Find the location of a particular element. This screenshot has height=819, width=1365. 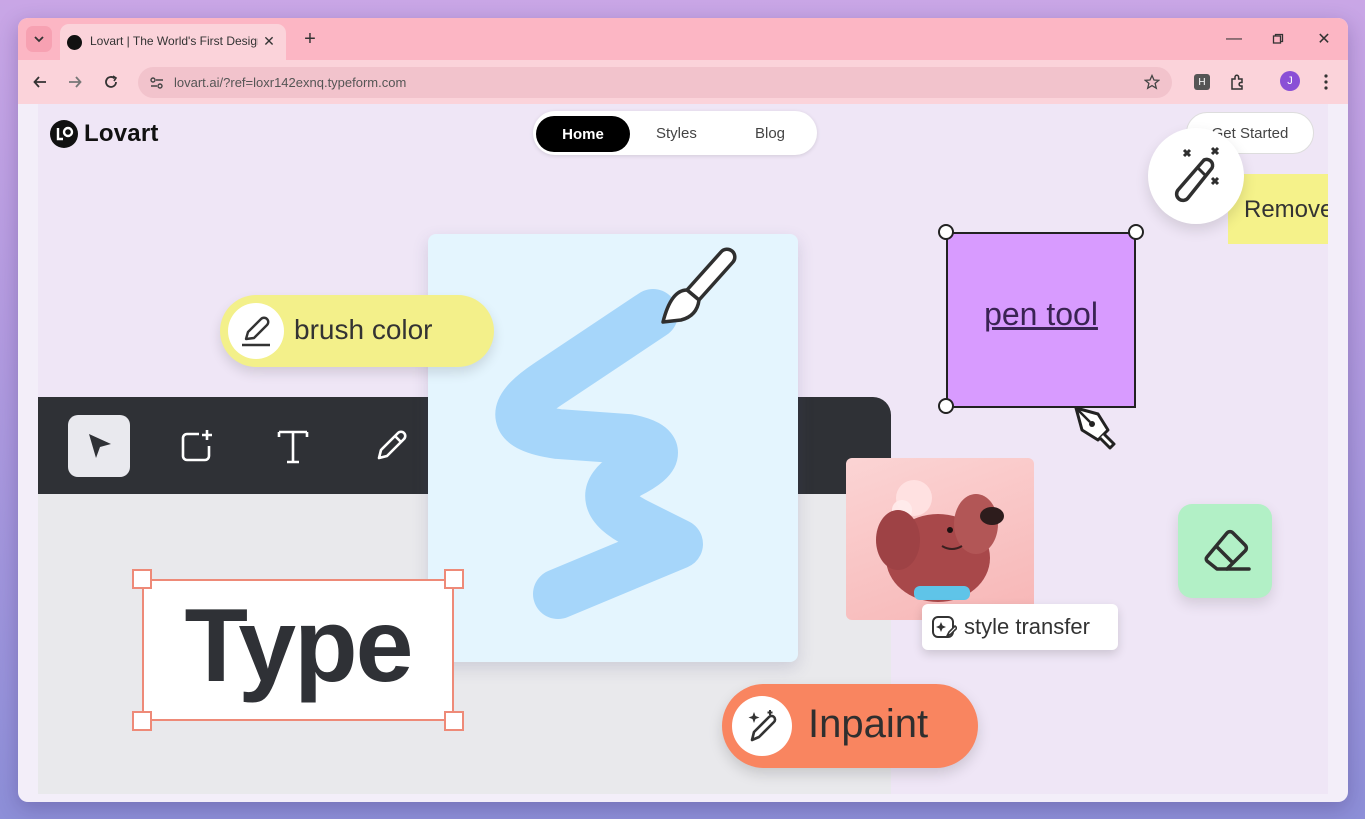

style-transfer-label: style transfer is located at coordinates (1027, 626).